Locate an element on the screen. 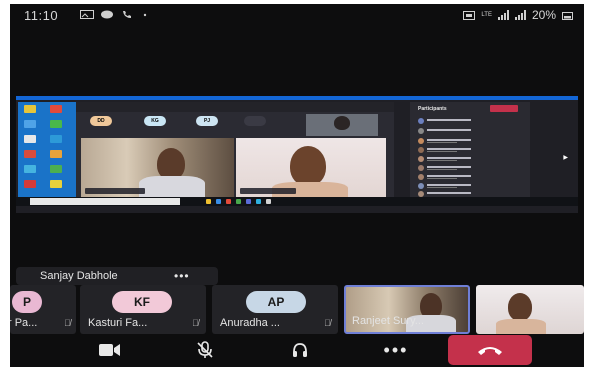 This screenshot has width=594, height=371. end-call-button is located at coordinates (490, 350).